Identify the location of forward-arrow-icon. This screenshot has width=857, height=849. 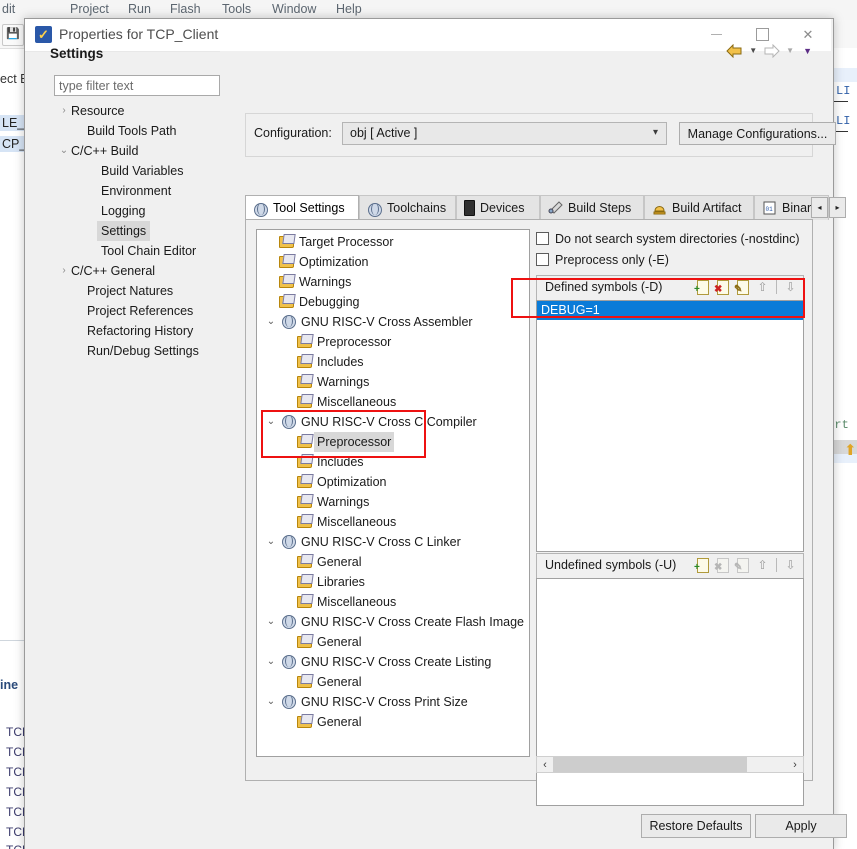
(771, 50).